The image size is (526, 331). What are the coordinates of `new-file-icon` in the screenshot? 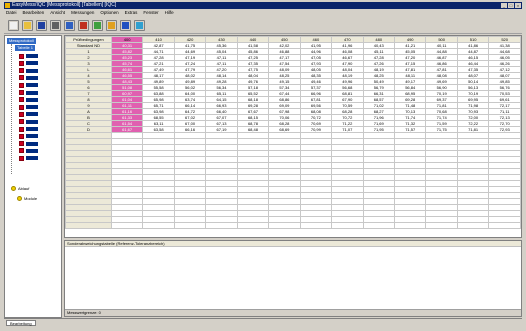 It's located at (13, 25).